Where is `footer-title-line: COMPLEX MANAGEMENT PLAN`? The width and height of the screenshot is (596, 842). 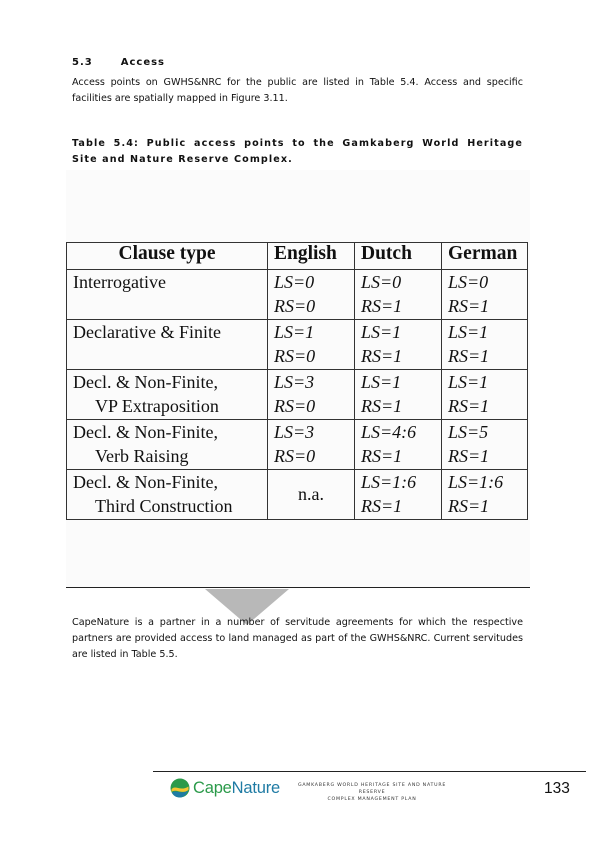
footer-title-line: COMPLEX MANAGEMENT PLAN is located at coordinates (372, 799).